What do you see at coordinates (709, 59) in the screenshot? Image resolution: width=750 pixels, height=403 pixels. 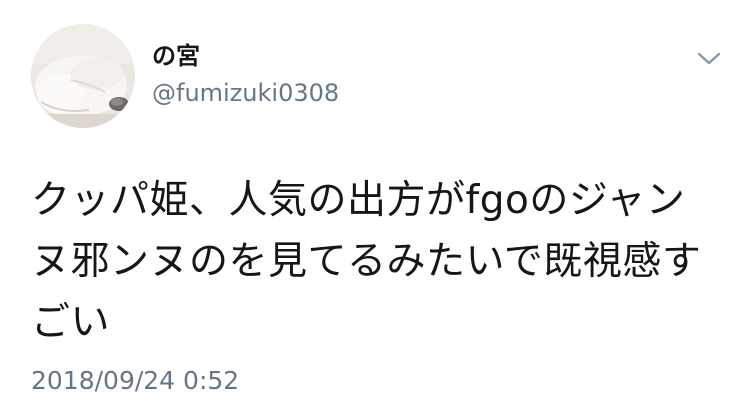 I see `chevron-down-icon` at bounding box center [709, 59].